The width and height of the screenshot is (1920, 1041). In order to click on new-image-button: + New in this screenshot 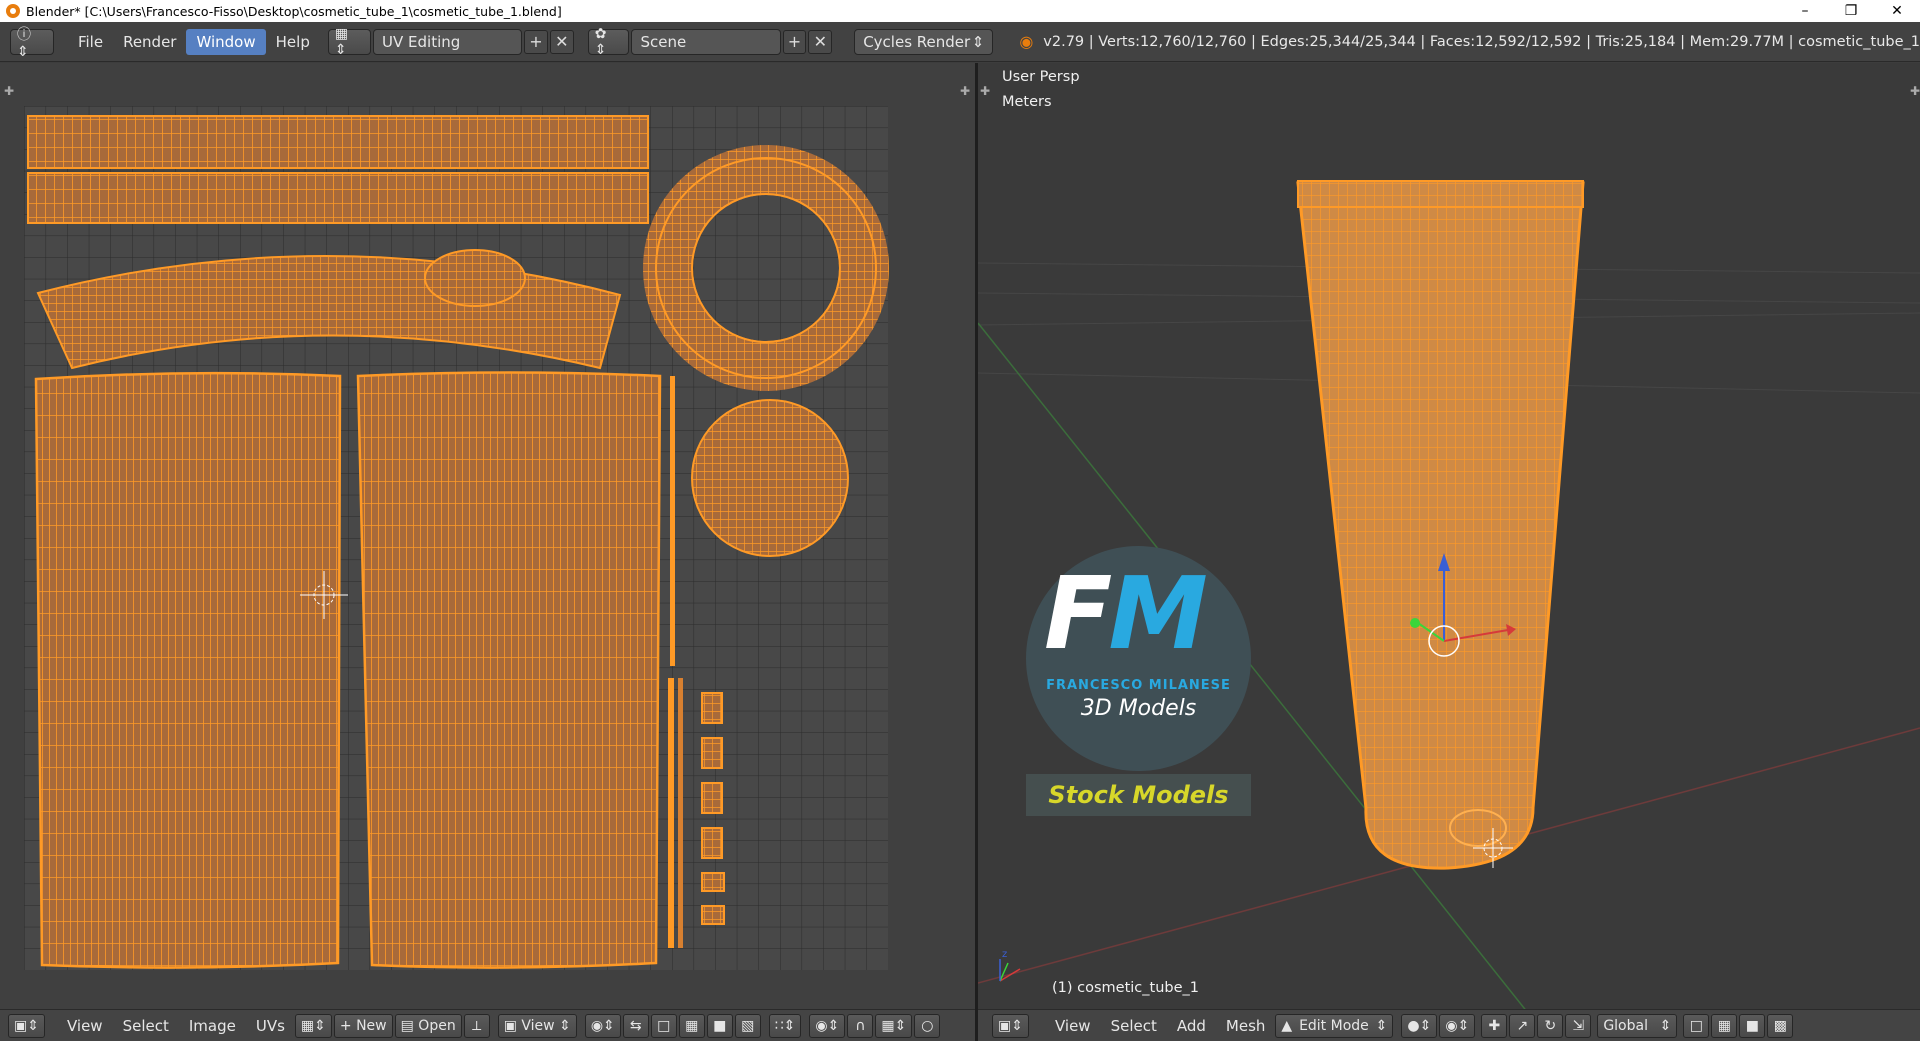, I will do `click(363, 1025)`.